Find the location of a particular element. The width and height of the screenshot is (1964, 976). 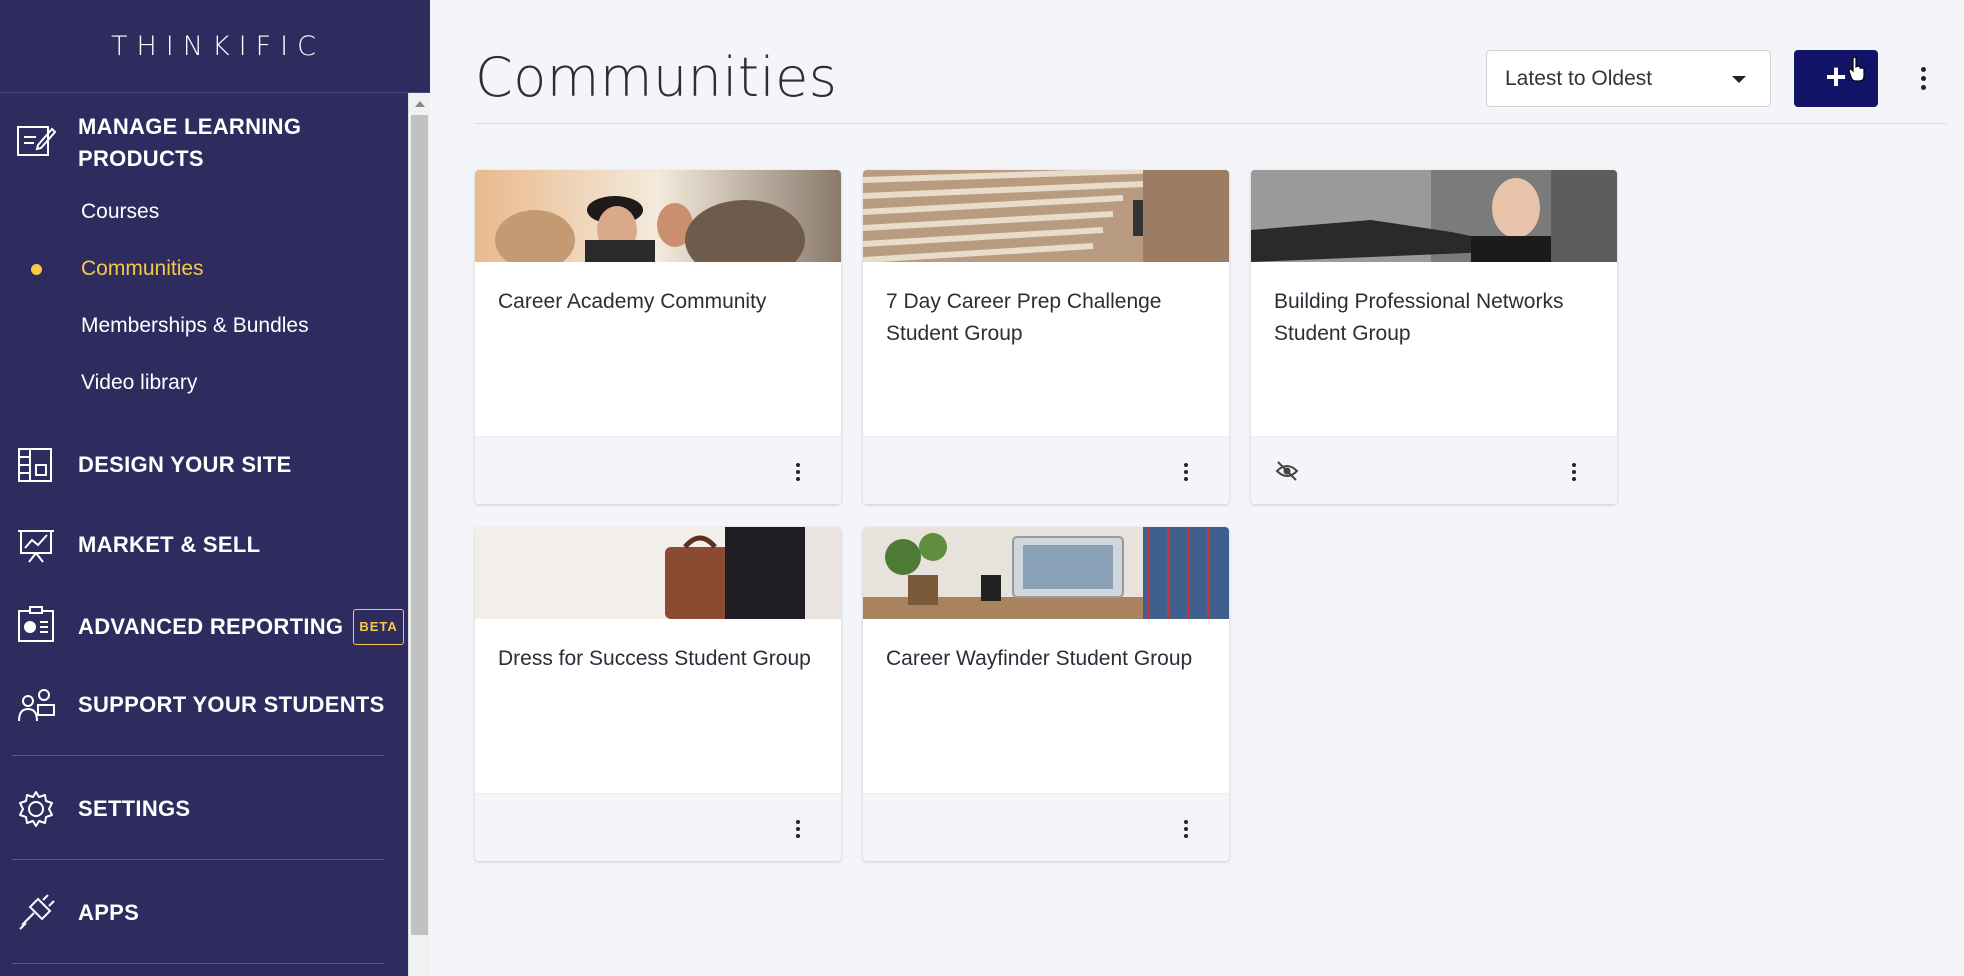

hand-cursor-icon is located at coordinates (1856, 69).